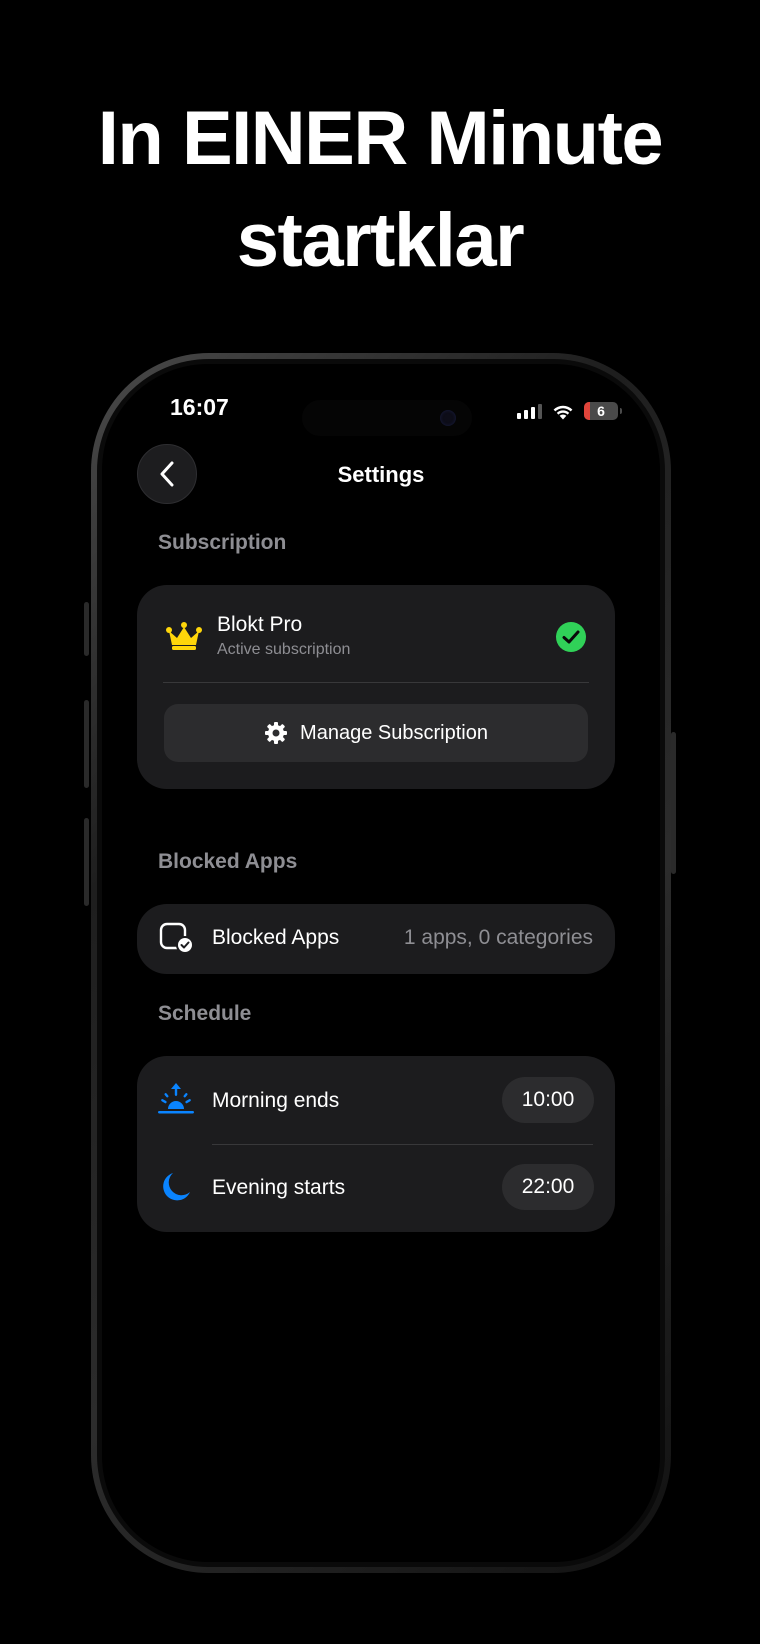  What do you see at coordinates (276, 937) in the screenshot?
I see `blocked-apps-label: Blocked Apps` at bounding box center [276, 937].